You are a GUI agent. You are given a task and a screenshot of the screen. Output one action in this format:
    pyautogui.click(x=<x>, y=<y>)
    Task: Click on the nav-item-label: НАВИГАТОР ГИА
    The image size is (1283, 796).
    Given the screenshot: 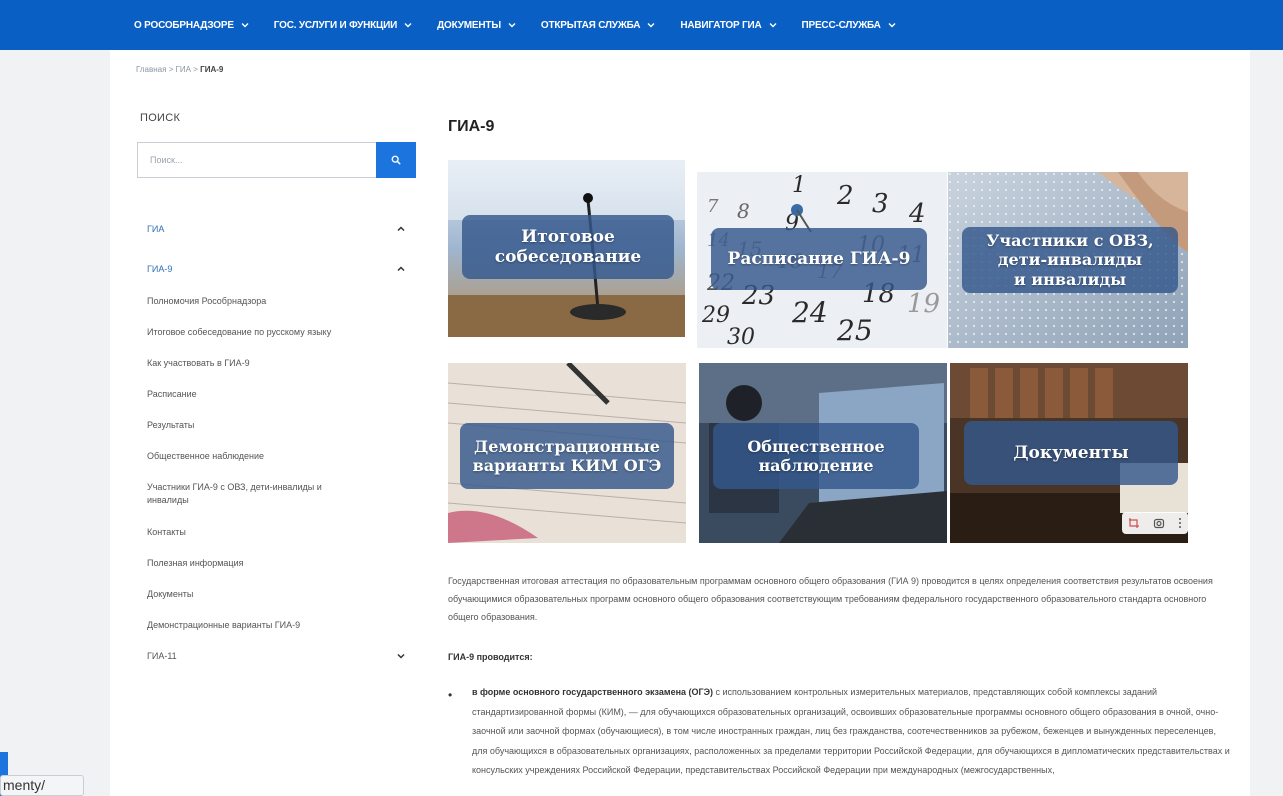 What is the action you would take?
    pyautogui.click(x=721, y=25)
    